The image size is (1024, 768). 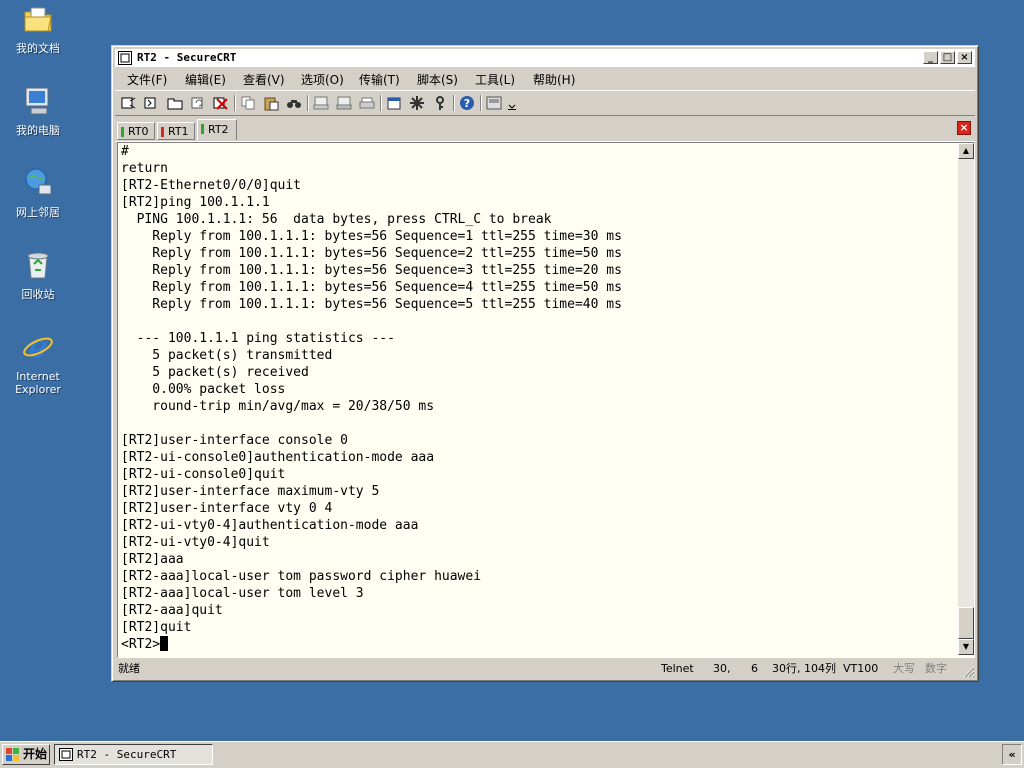 What do you see at coordinates (38, 347) in the screenshot?
I see `svg-text: e` at bounding box center [38, 347].